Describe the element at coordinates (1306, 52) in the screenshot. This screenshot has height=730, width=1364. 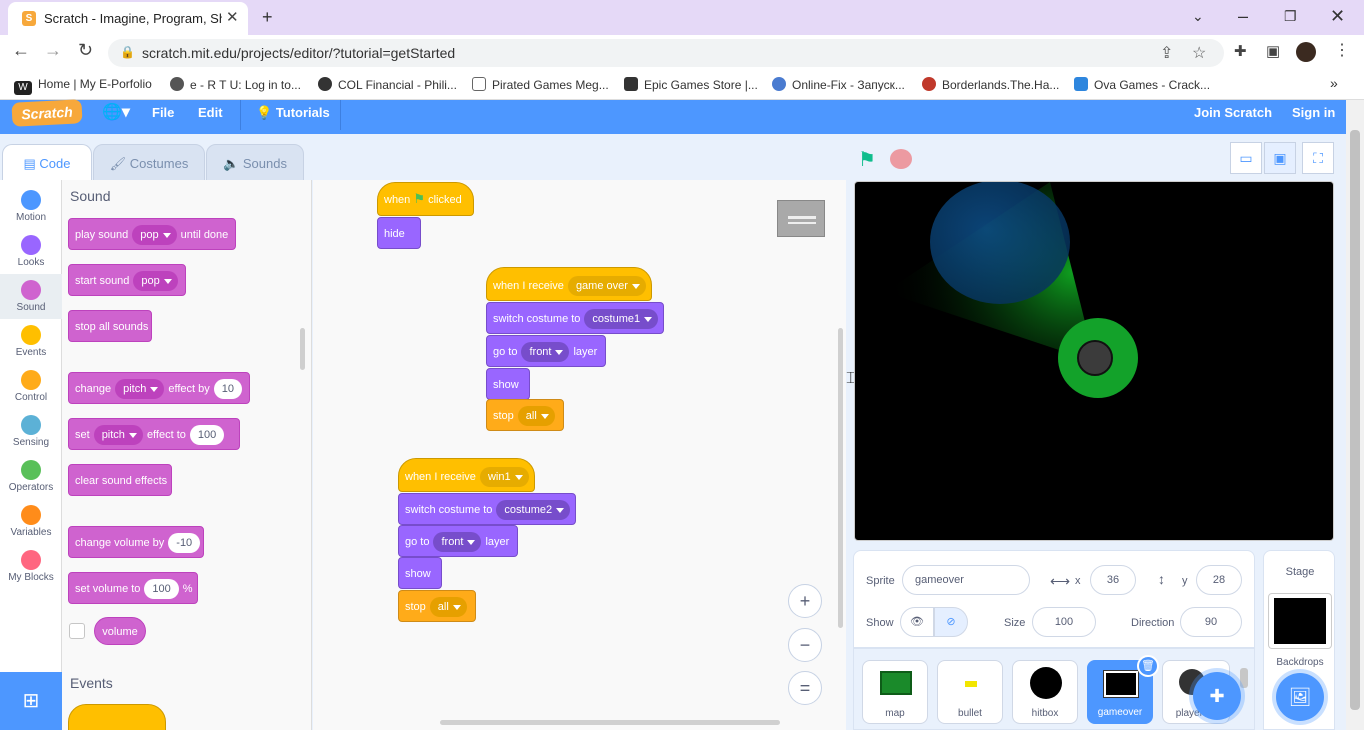
I see `profile-avatar` at that location.